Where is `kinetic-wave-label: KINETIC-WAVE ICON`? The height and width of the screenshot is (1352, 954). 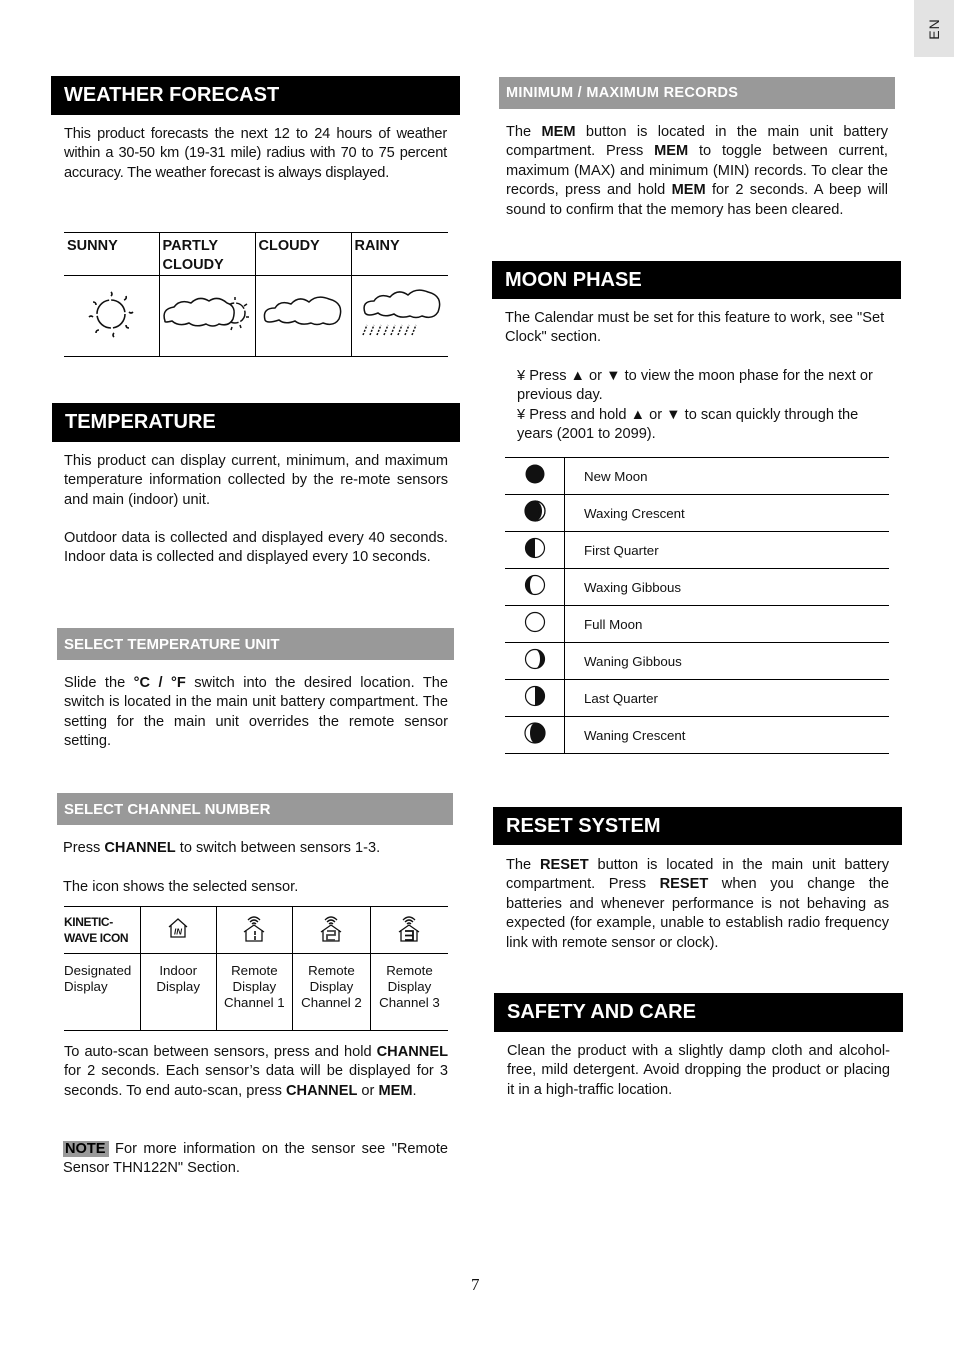
kinetic-wave-label: KINETIC-WAVE ICON is located at coordinates (102, 930).